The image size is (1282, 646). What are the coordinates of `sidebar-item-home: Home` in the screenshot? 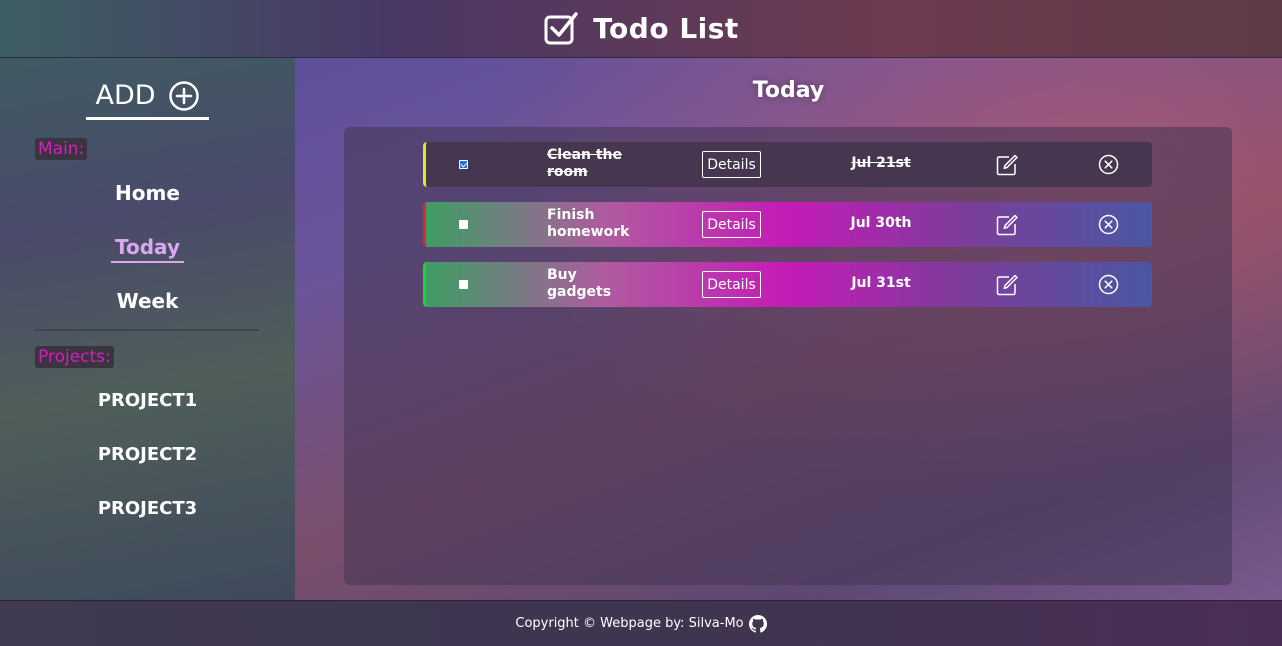 It's located at (147, 193).